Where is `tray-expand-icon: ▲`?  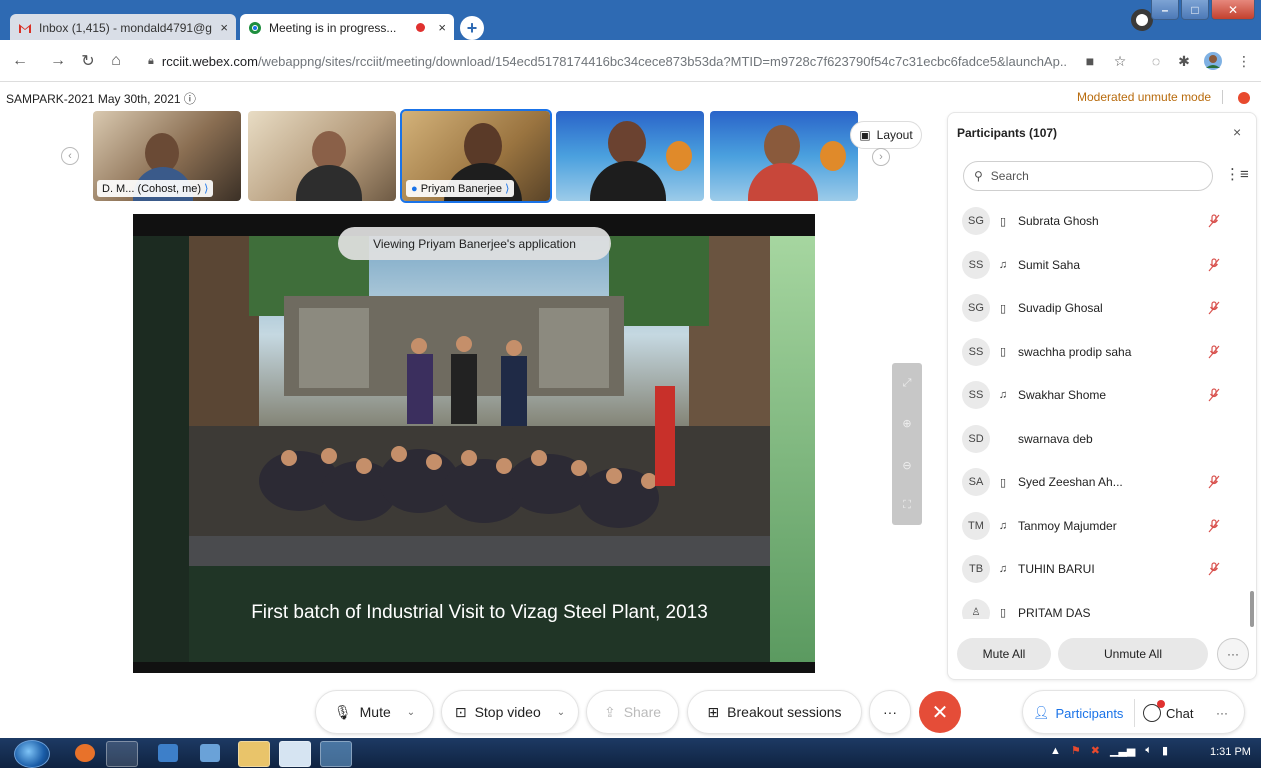 tray-expand-icon: ▲ is located at coordinates (1055, 751).